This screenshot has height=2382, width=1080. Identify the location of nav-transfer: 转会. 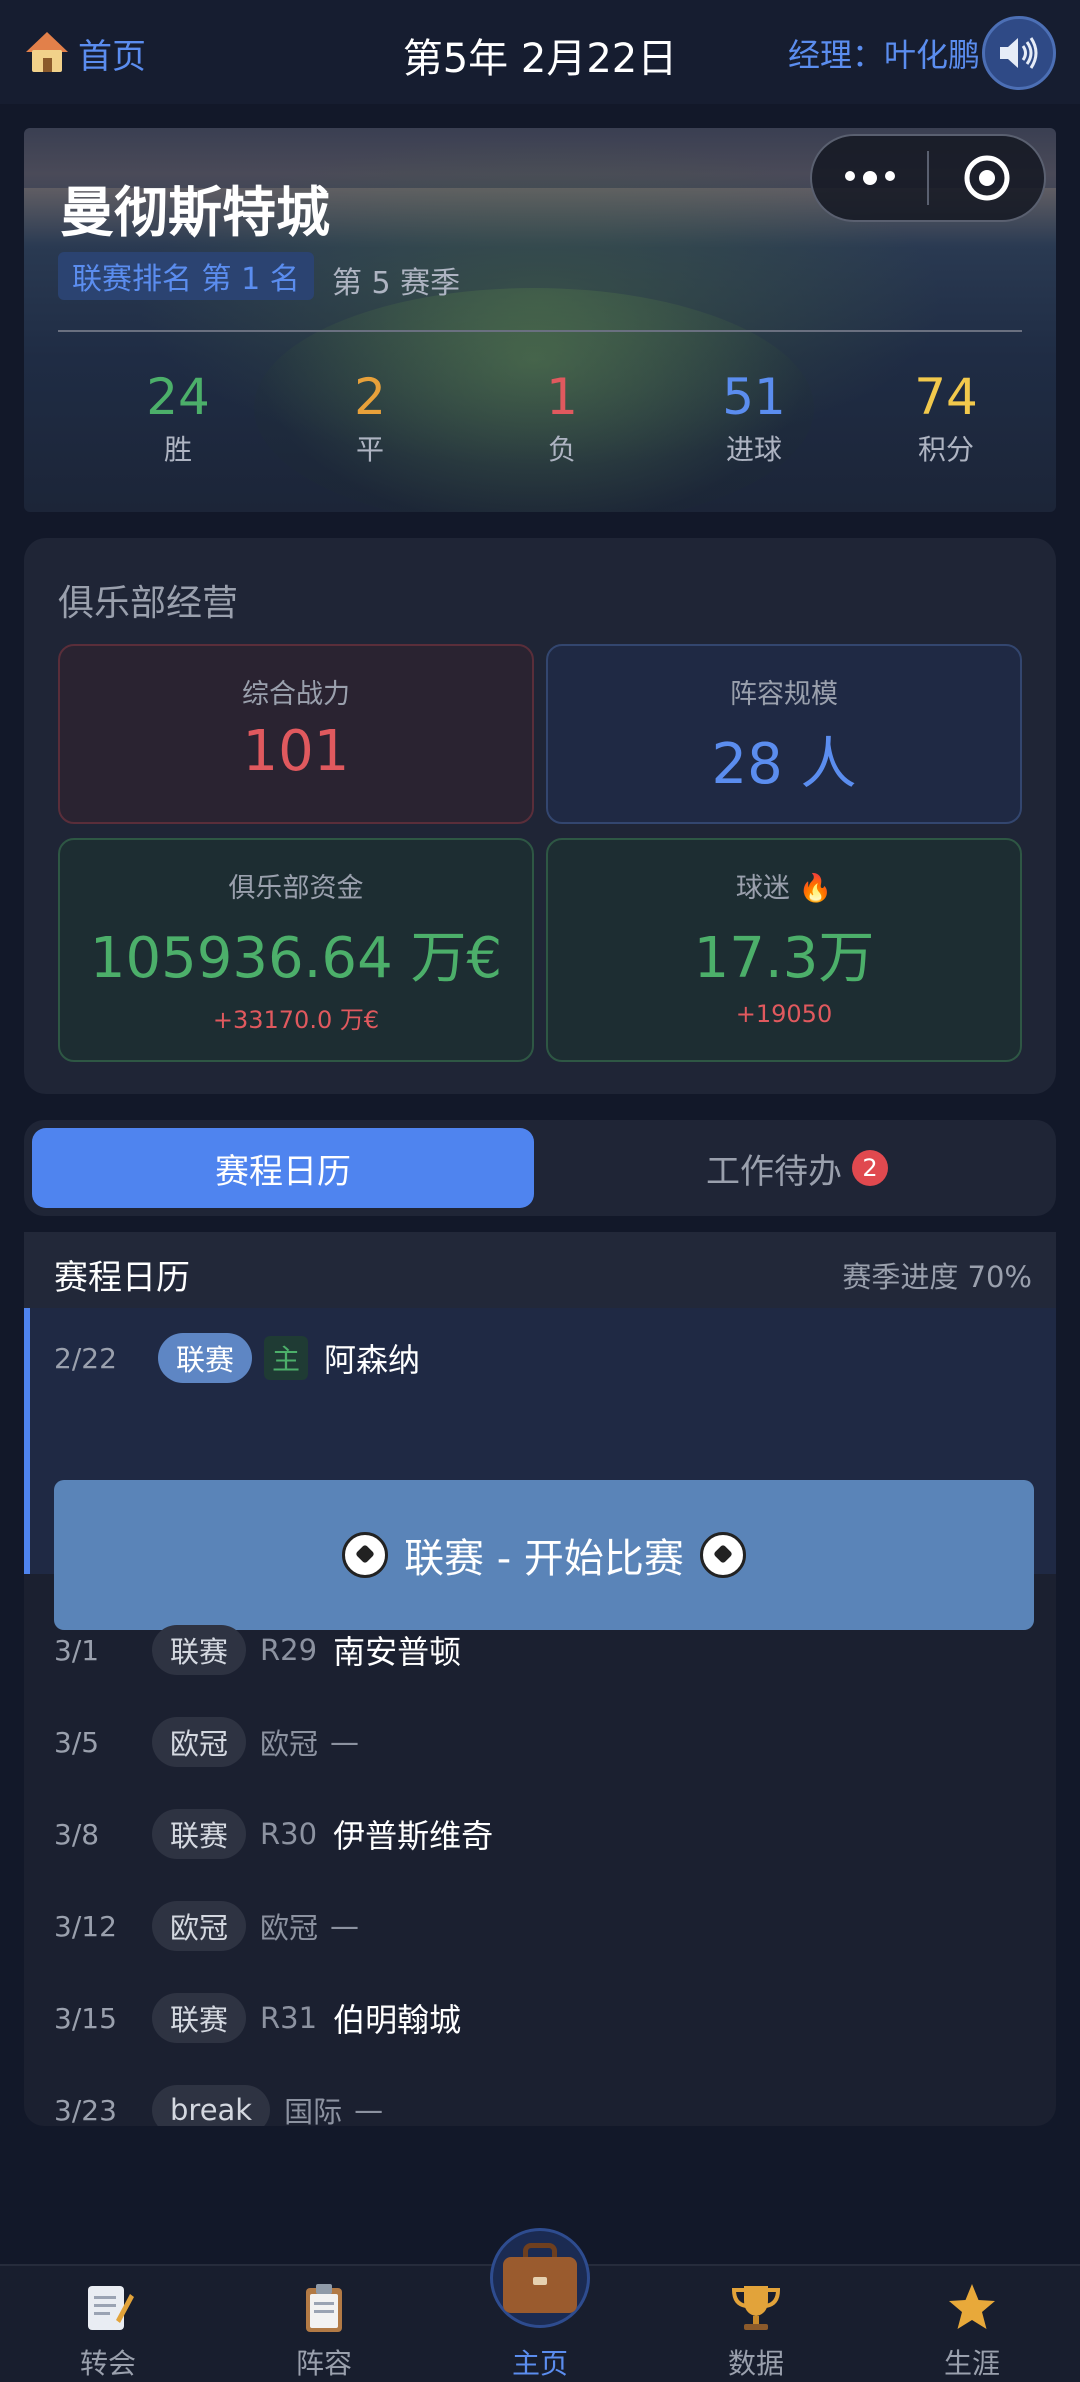
(108, 2324).